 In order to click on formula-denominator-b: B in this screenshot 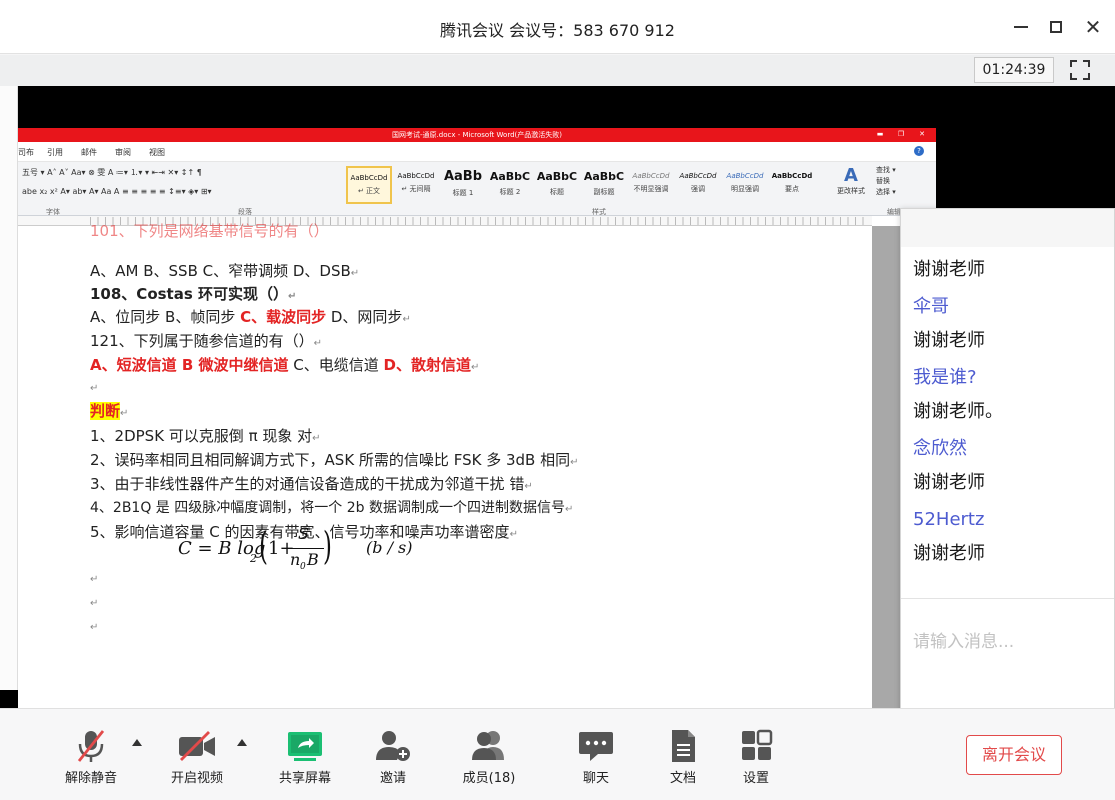, I will do `click(313, 559)`.